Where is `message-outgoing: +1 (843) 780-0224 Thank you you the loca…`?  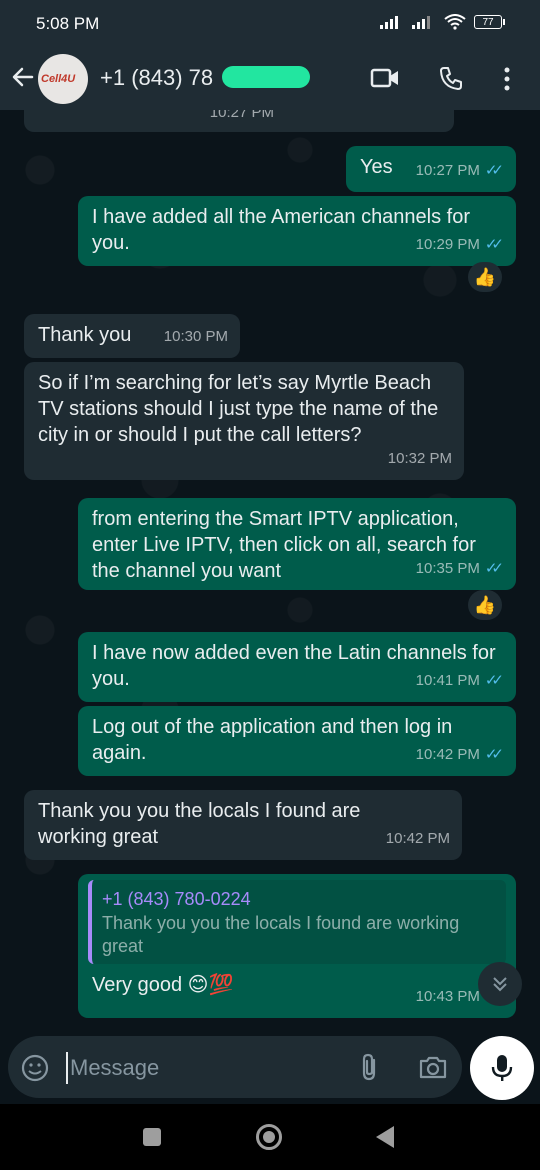
message-outgoing: +1 (843) 780-0224 Thank you you the loca… is located at coordinates (297, 946).